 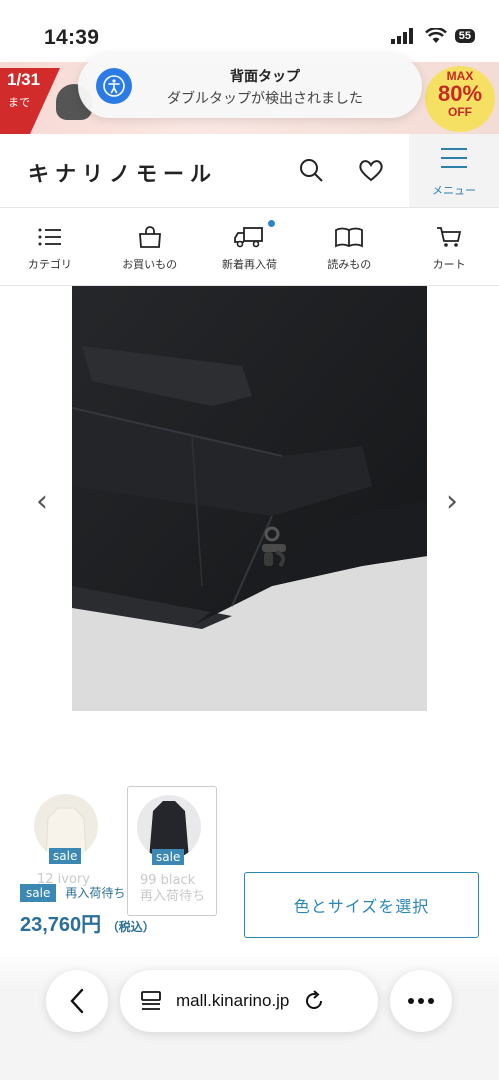 I want to click on ellipsis-icon, so click(x=421, y=1001).